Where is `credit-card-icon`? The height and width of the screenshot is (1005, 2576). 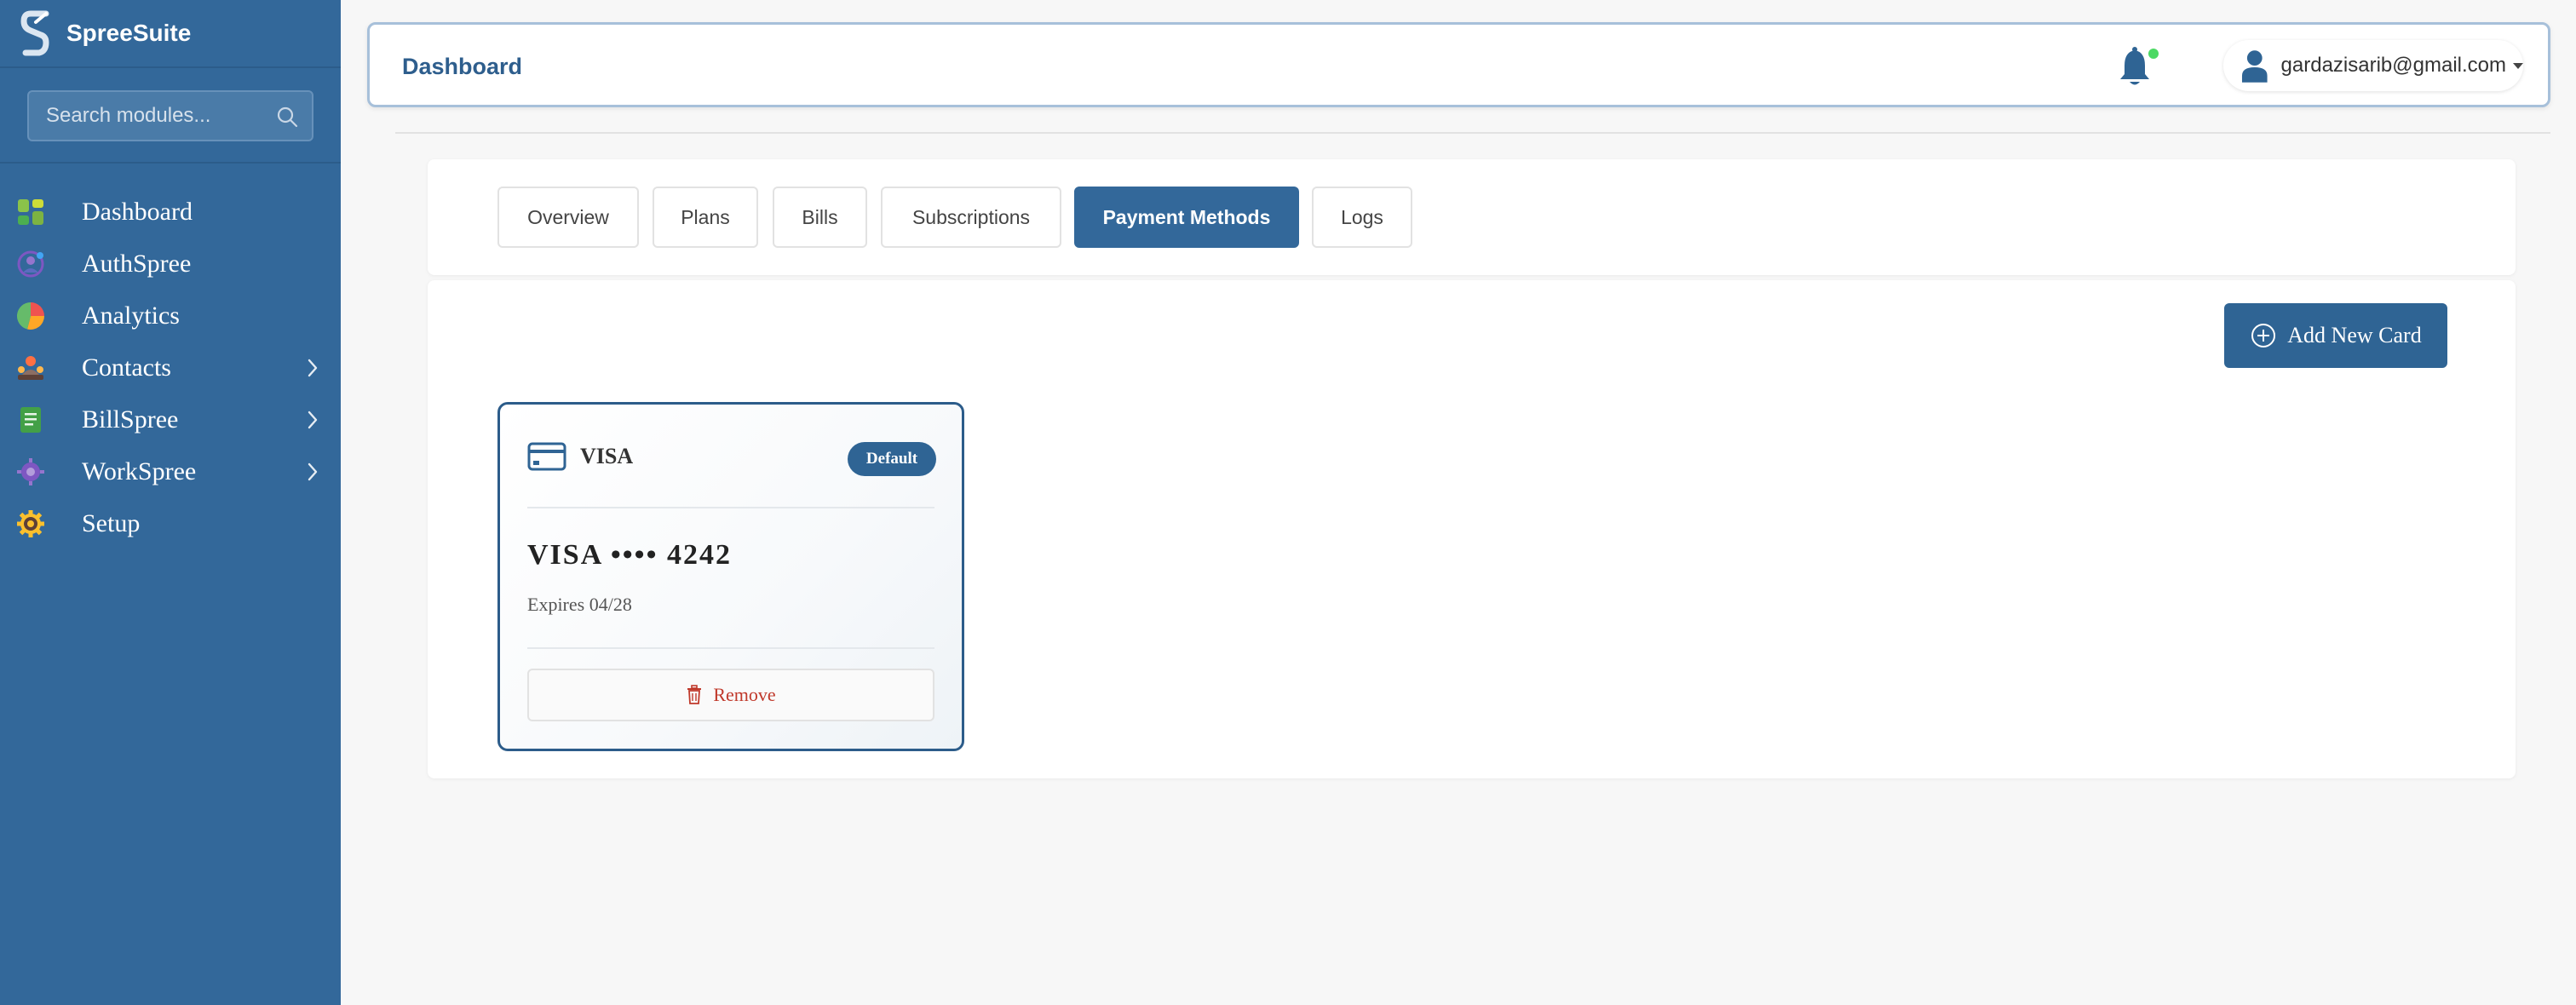 credit-card-icon is located at coordinates (546, 456).